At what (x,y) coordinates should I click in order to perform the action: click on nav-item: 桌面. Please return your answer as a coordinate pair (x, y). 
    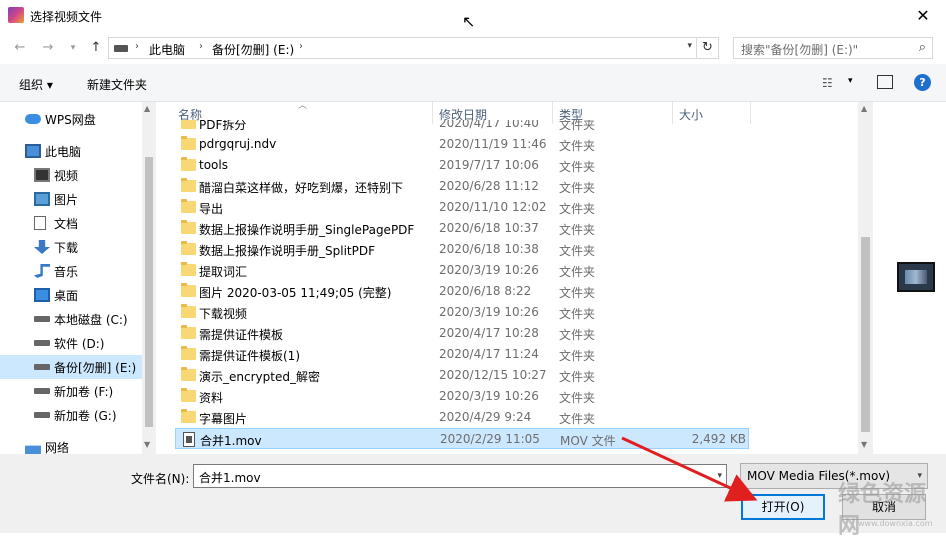
    Looking at the image, I should click on (71, 295).